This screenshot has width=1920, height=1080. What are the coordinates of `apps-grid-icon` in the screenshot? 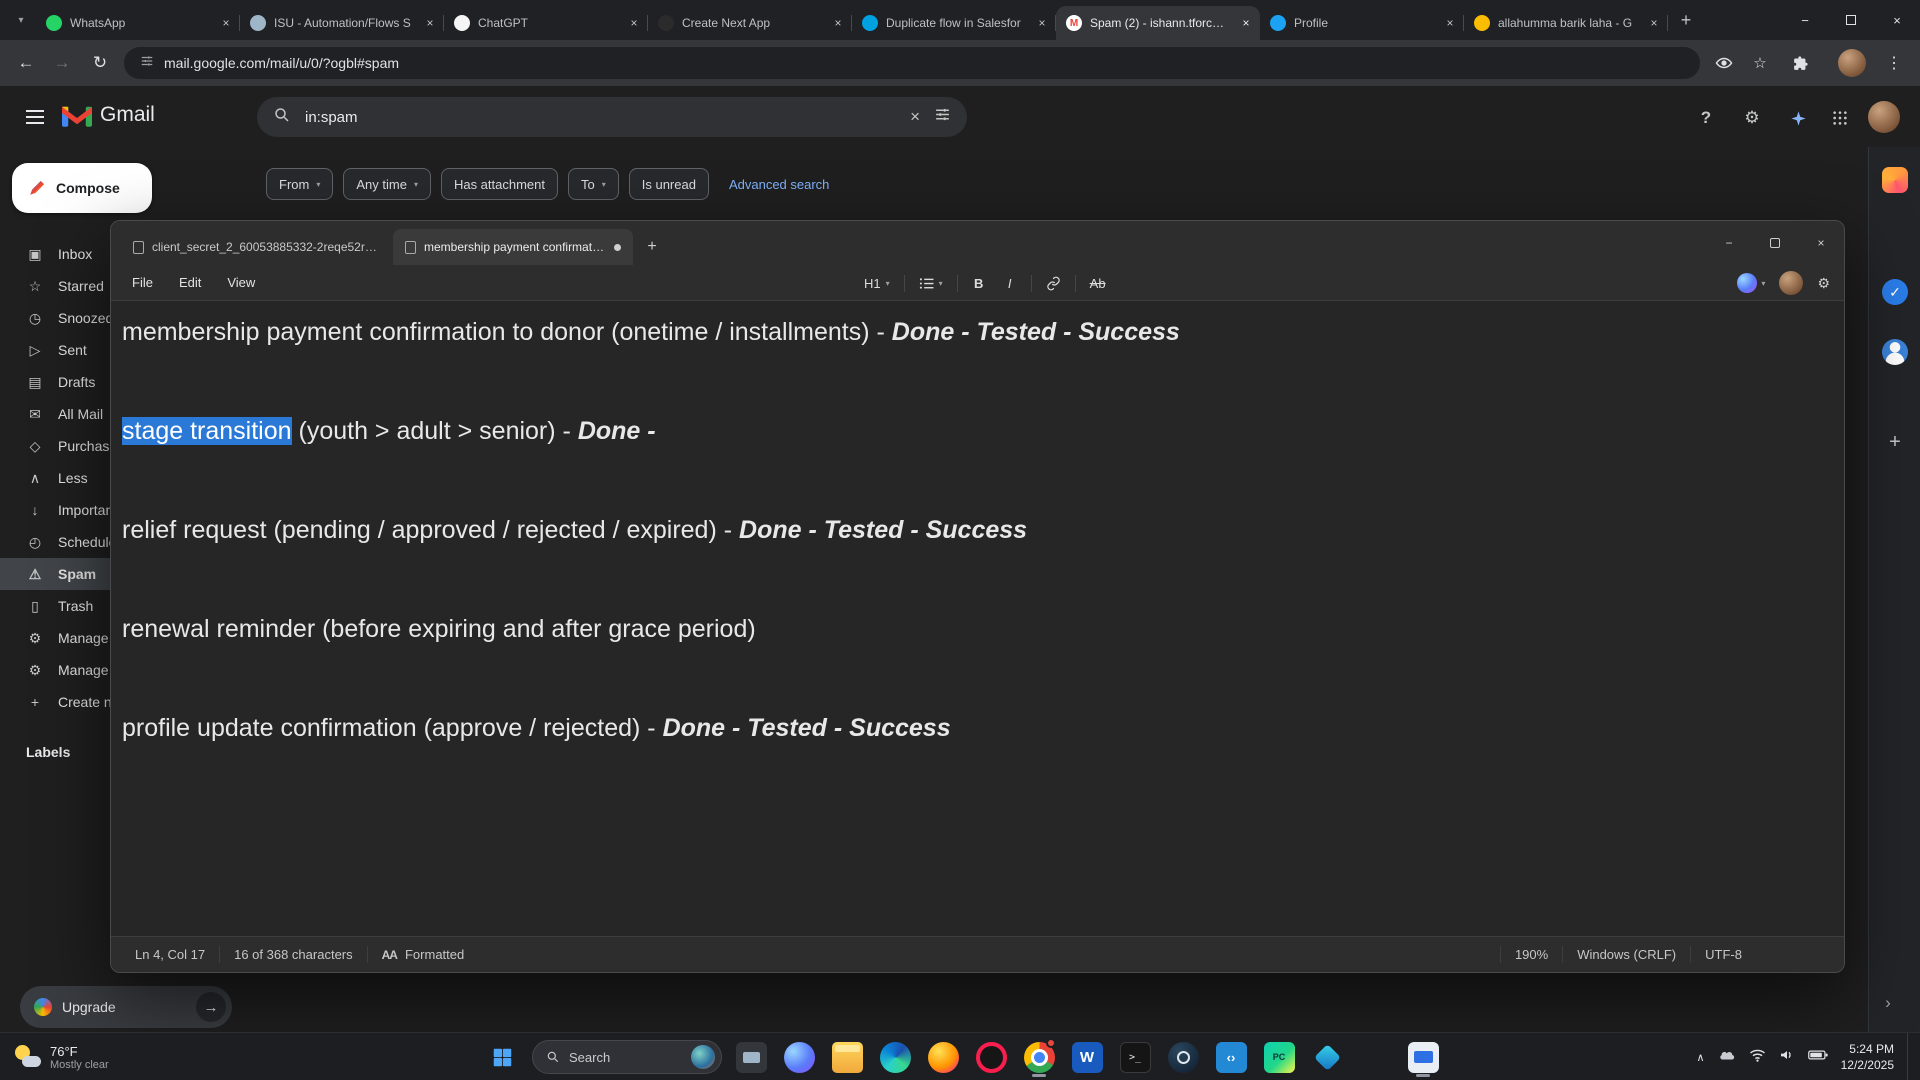 It's located at (1840, 118).